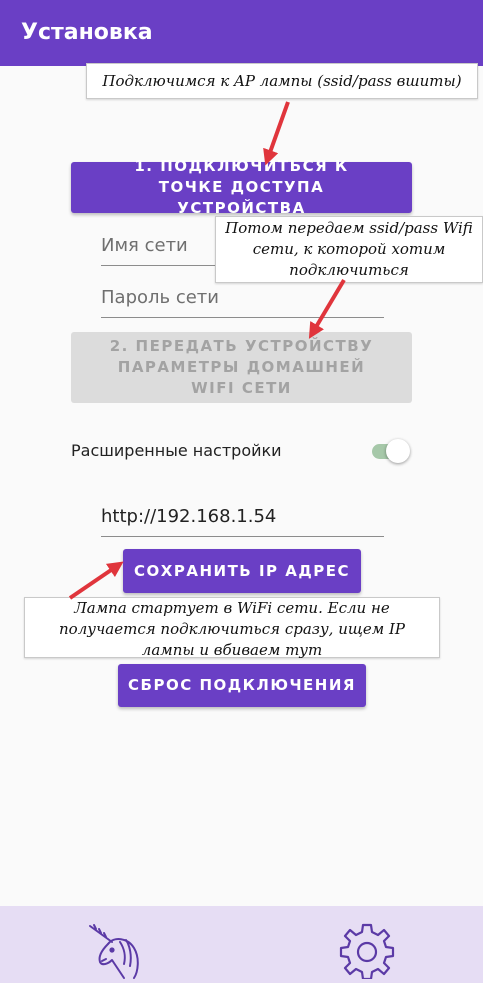 This screenshot has width=483, height=983. What do you see at coordinates (176, 450) in the screenshot?
I see `advanced-settings-label: Расширенные настройки` at bounding box center [176, 450].